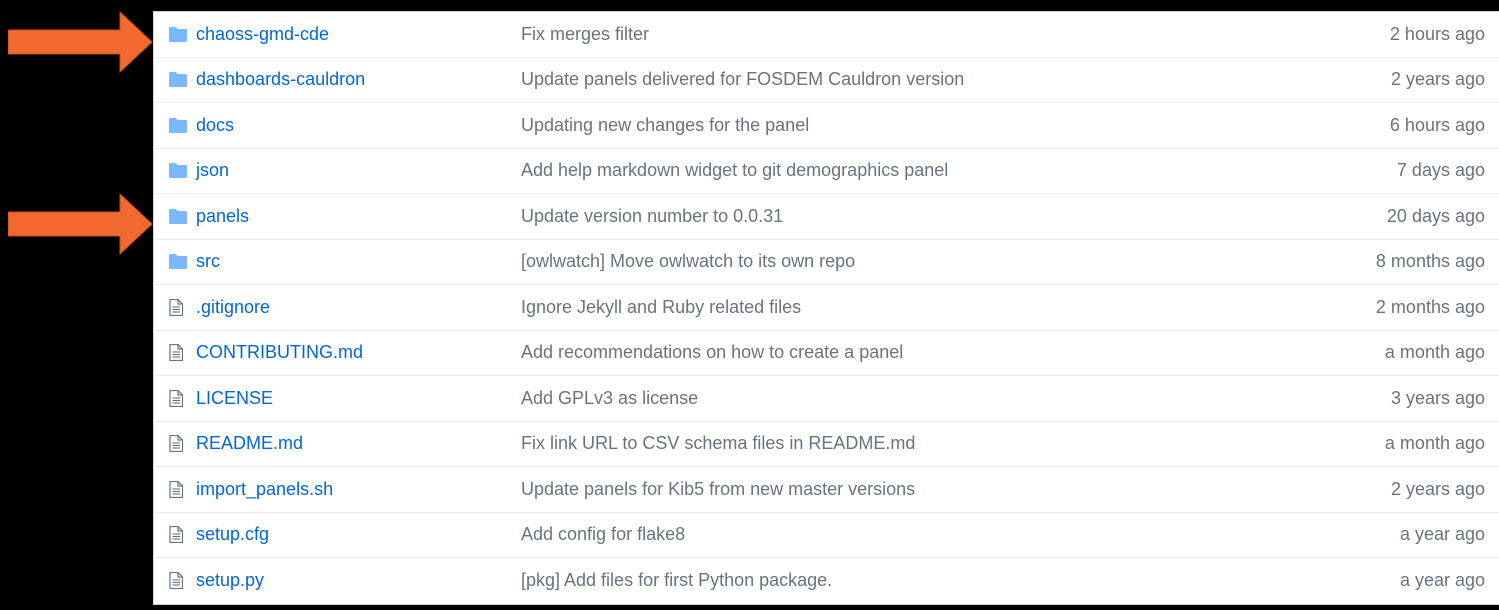  Describe the element at coordinates (826, 399) in the screenshot. I see `table-row: LICENSE Add GPLv3 as license 3 years ago` at that location.